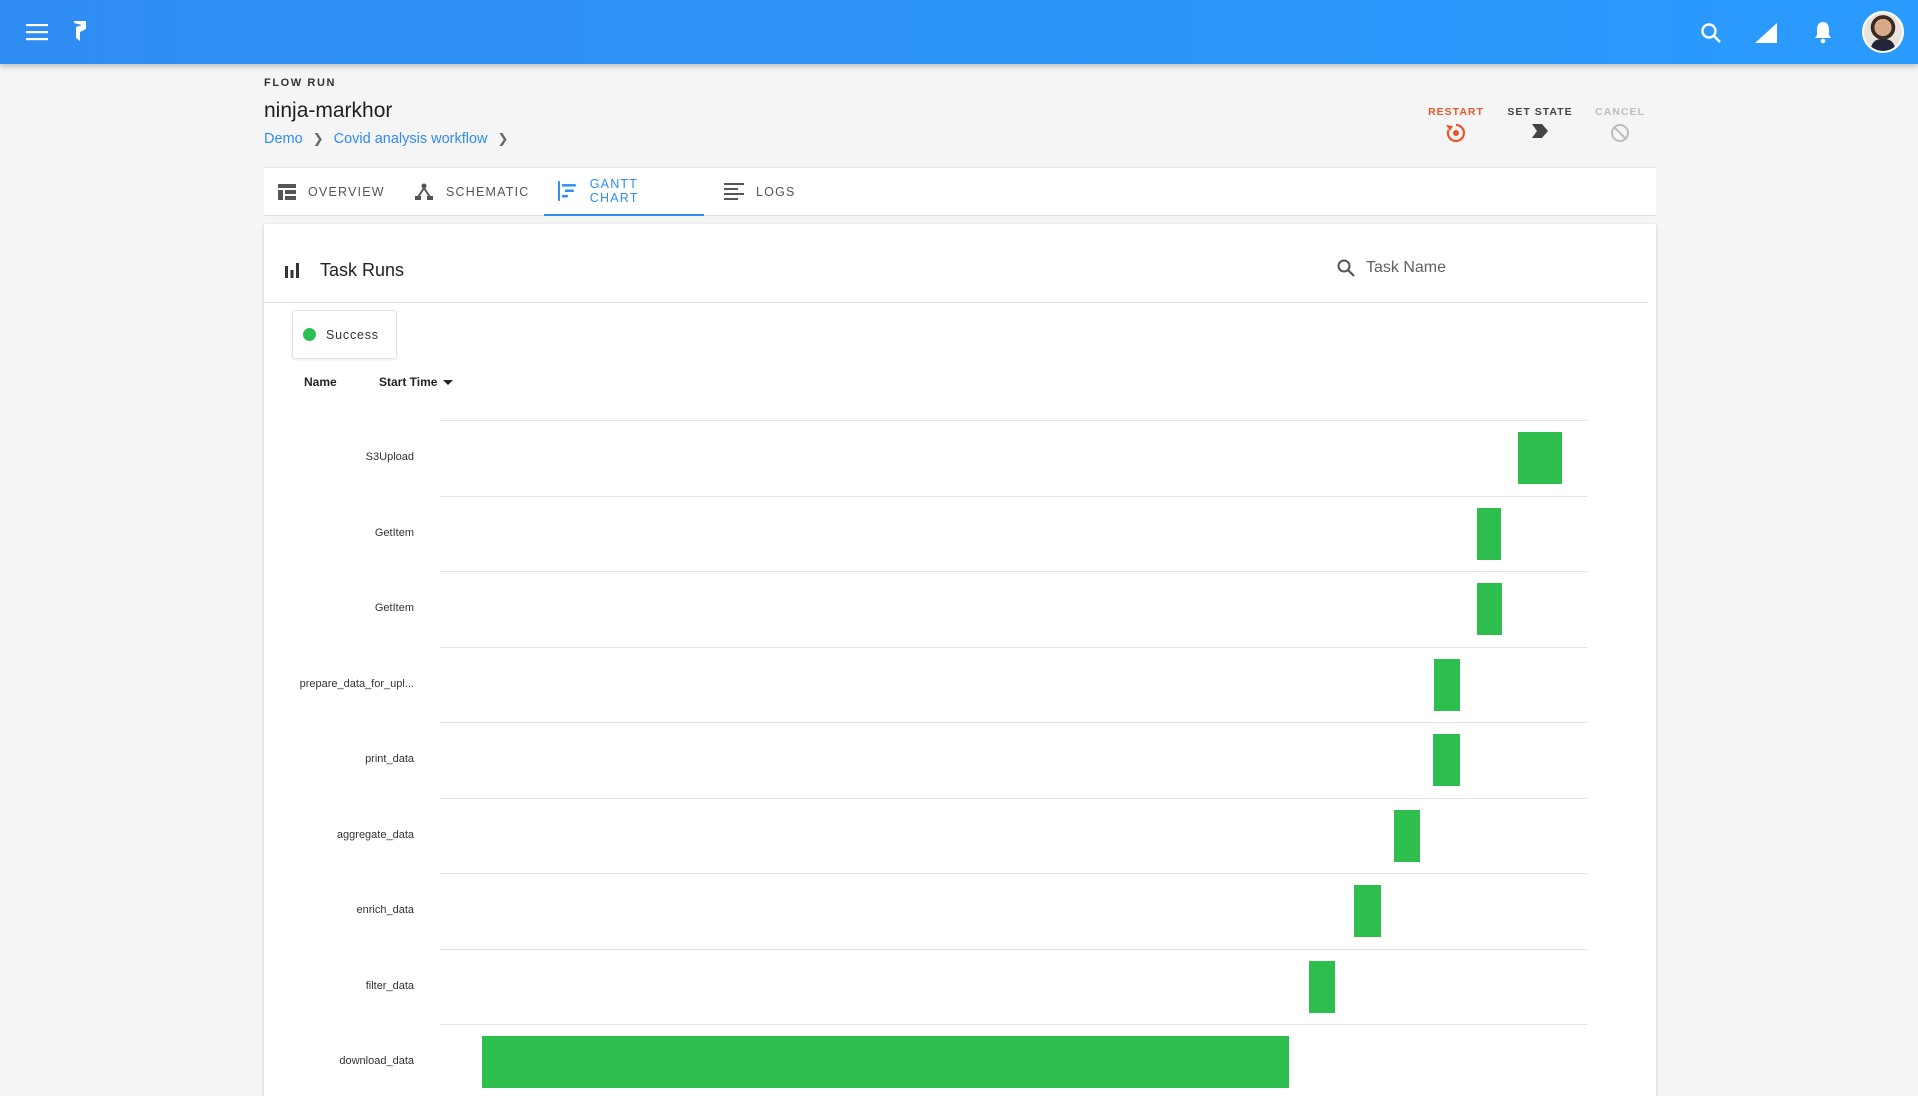 The image size is (1918, 1096). What do you see at coordinates (389, 457) in the screenshot?
I see `task-name-label: S3Upload` at bounding box center [389, 457].